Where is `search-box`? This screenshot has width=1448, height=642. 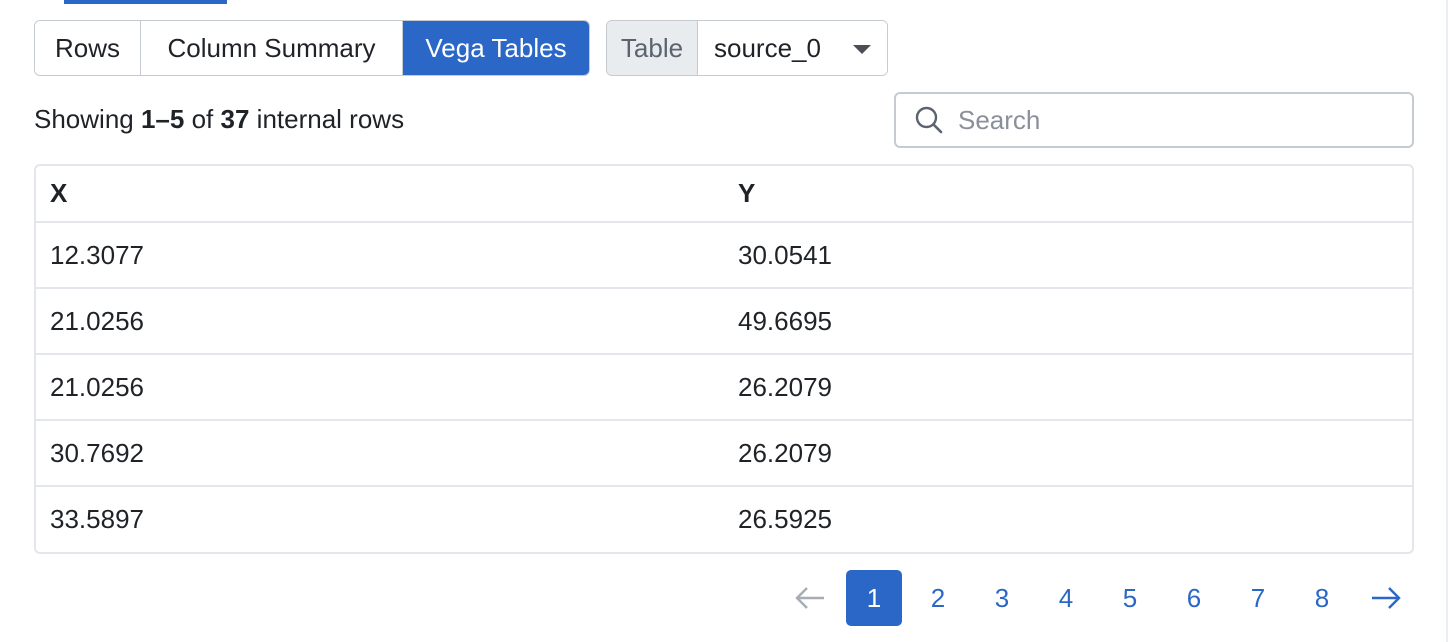
search-box is located at coordinates (1154, 120).